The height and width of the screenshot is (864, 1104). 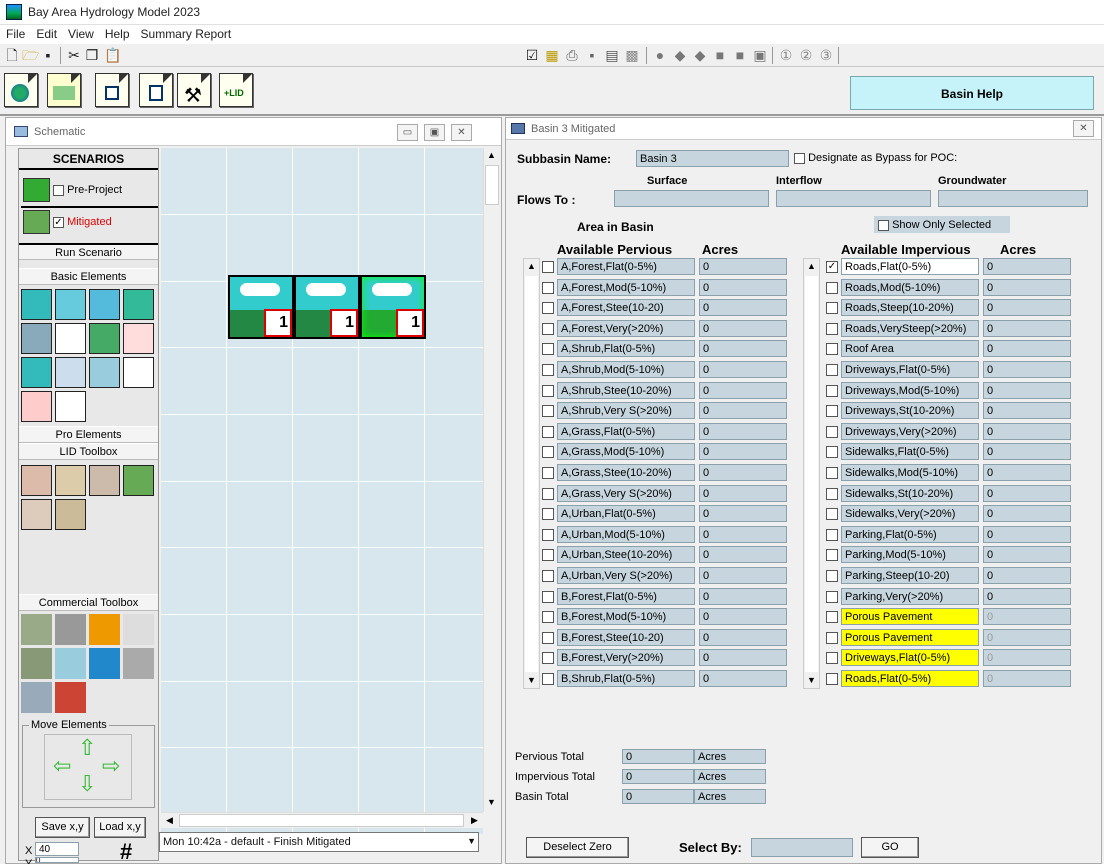 I want to click on impervious-row: Driveways,St(10-20%) 0, so click(x=951, y=411).